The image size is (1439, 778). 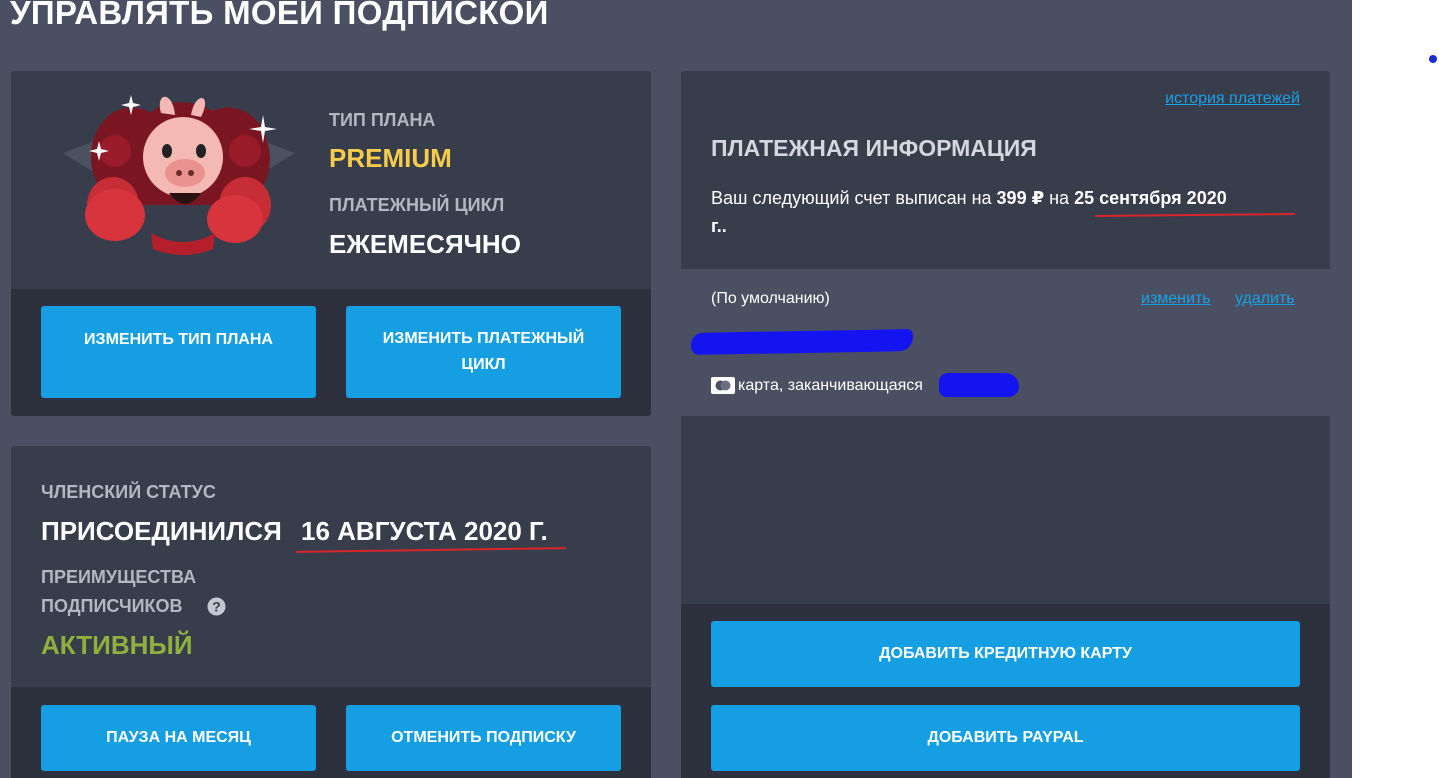 What do you see at coordinates (719, 226) in the screenshot?
I see `bill-suffix: г..` at bounding box center [719, 226].